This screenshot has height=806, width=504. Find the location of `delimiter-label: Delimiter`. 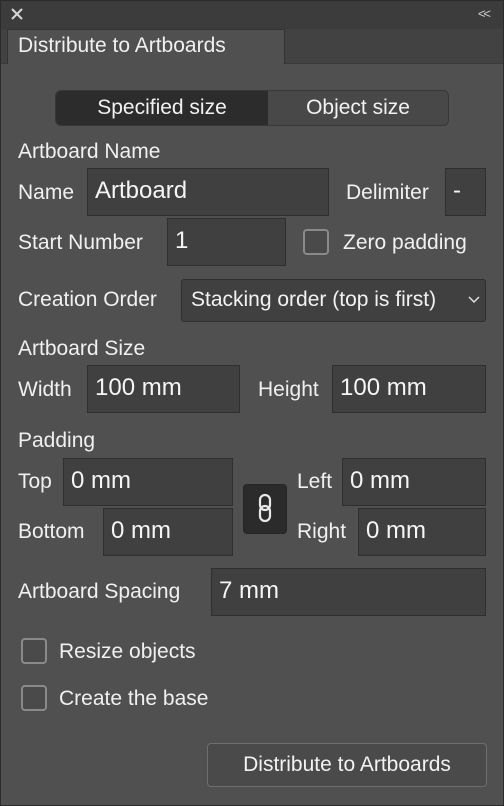

delimiter-label: Delimiter is located at coordinates (387, 192).